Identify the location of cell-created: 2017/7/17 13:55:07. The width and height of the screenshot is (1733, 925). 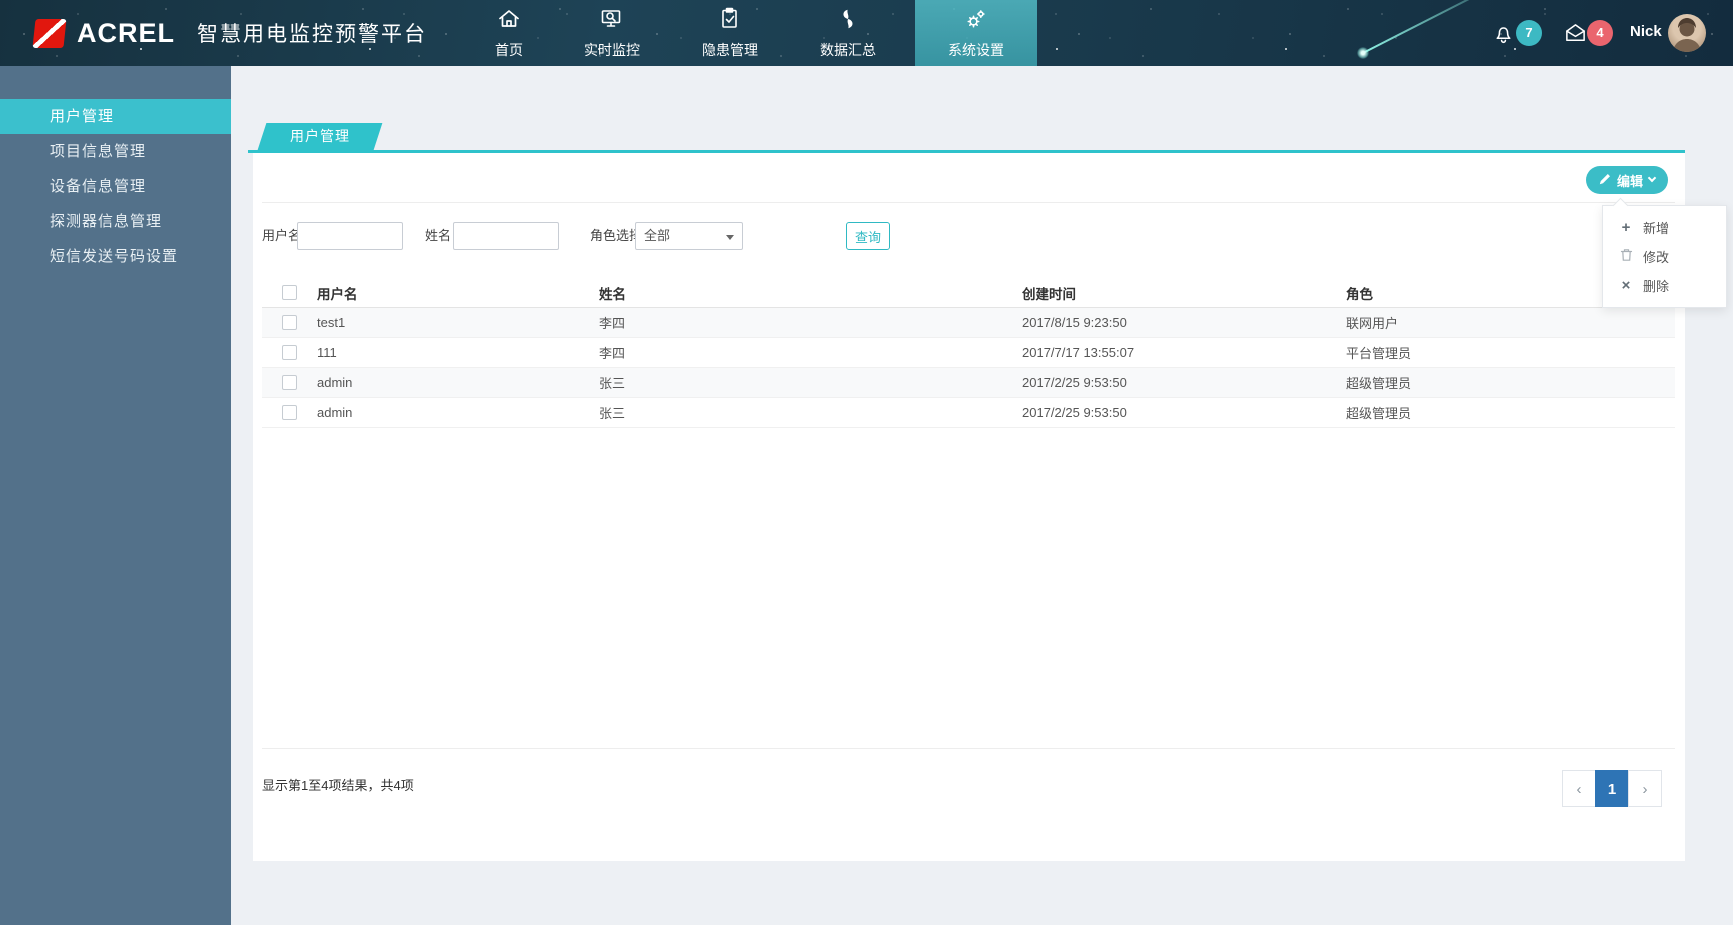
(1078, 352).